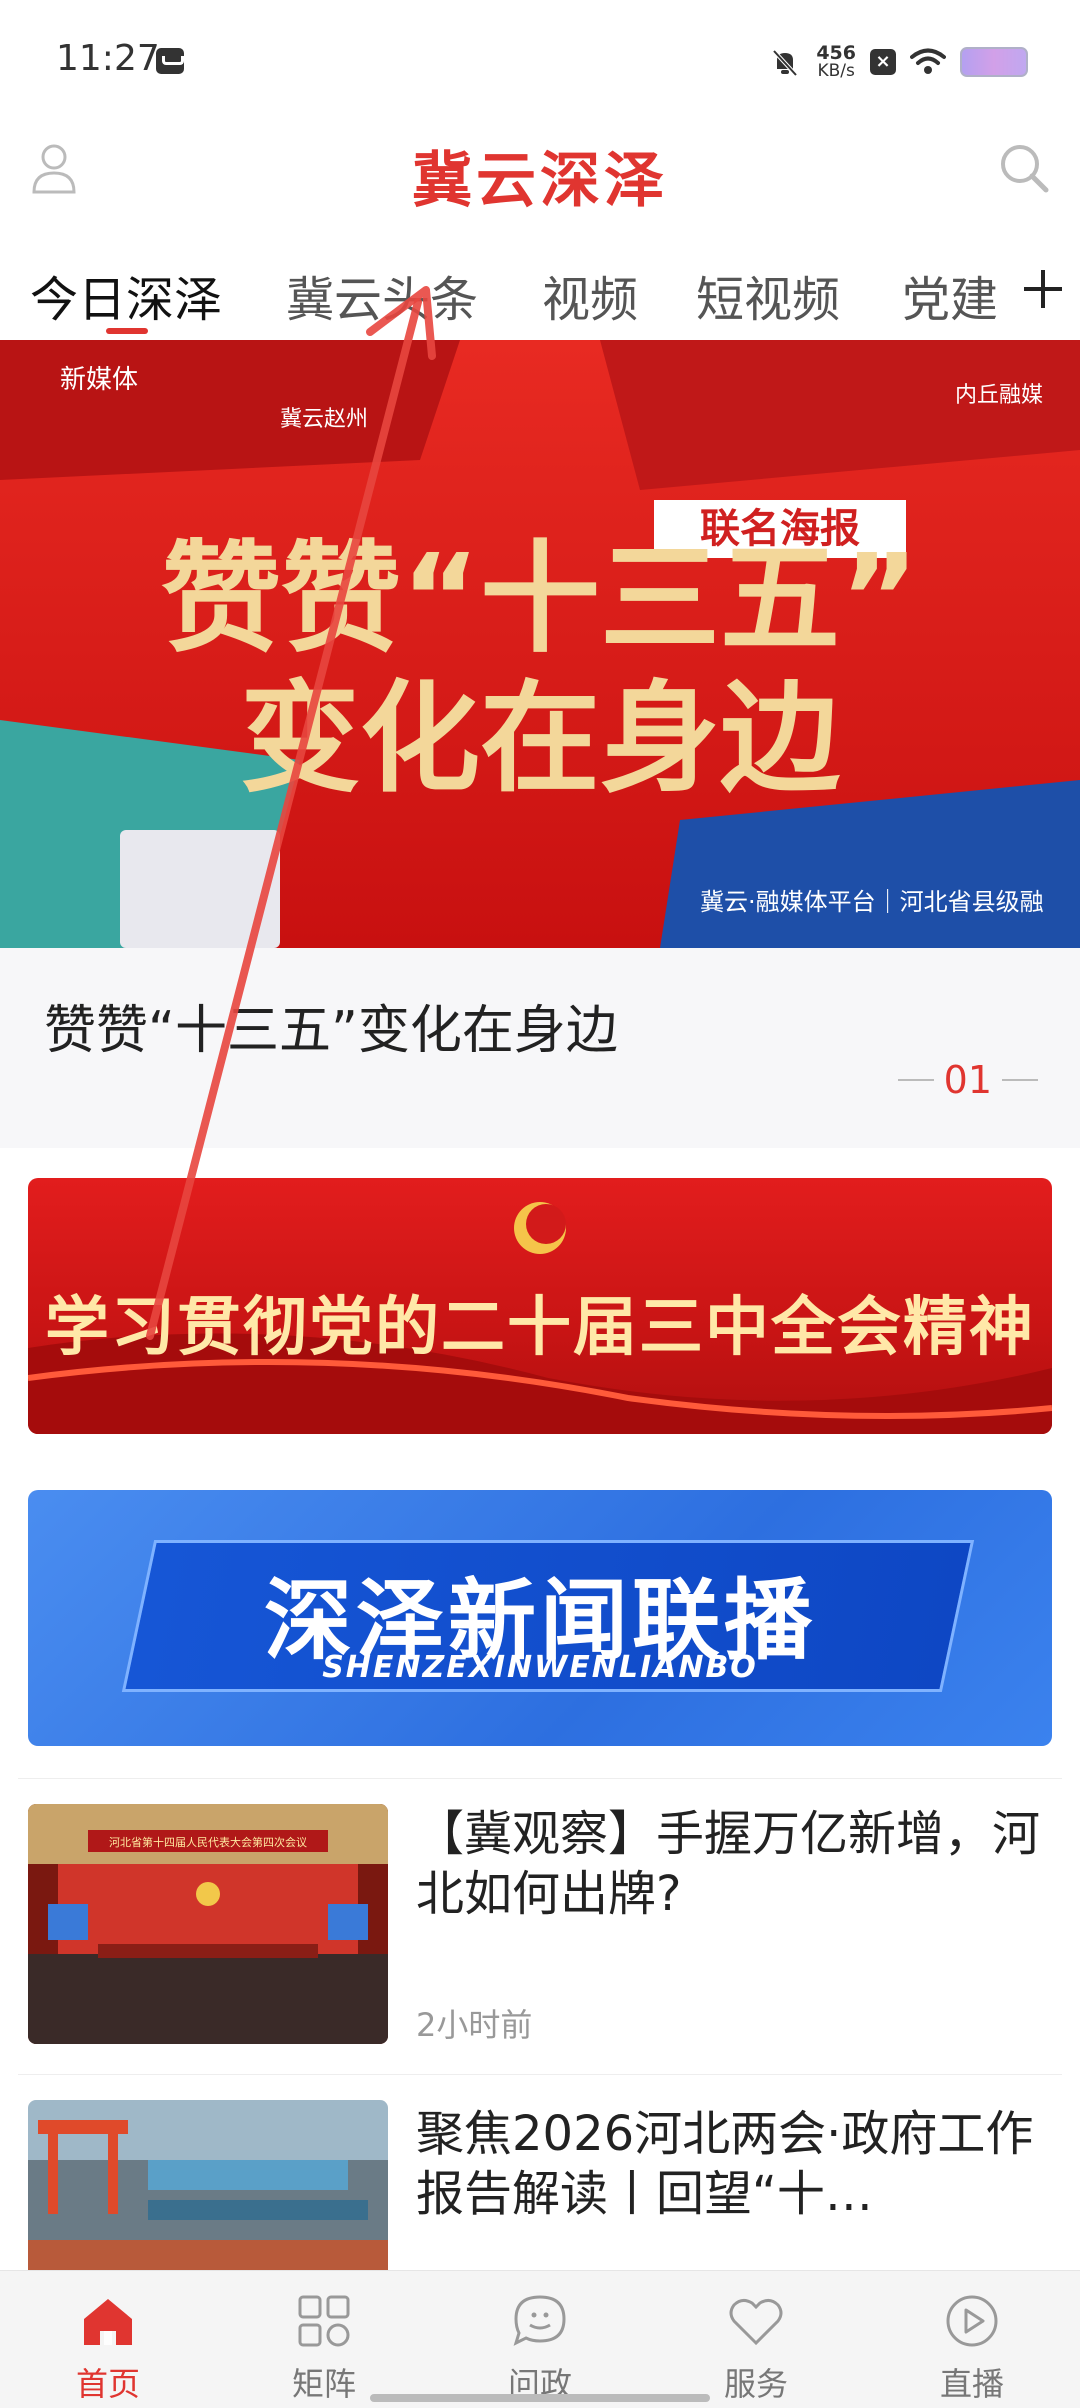 The image size is (1080, 2408). I want to click on status-bar: 11:27 456 KB/s ×, so click(540, 60).